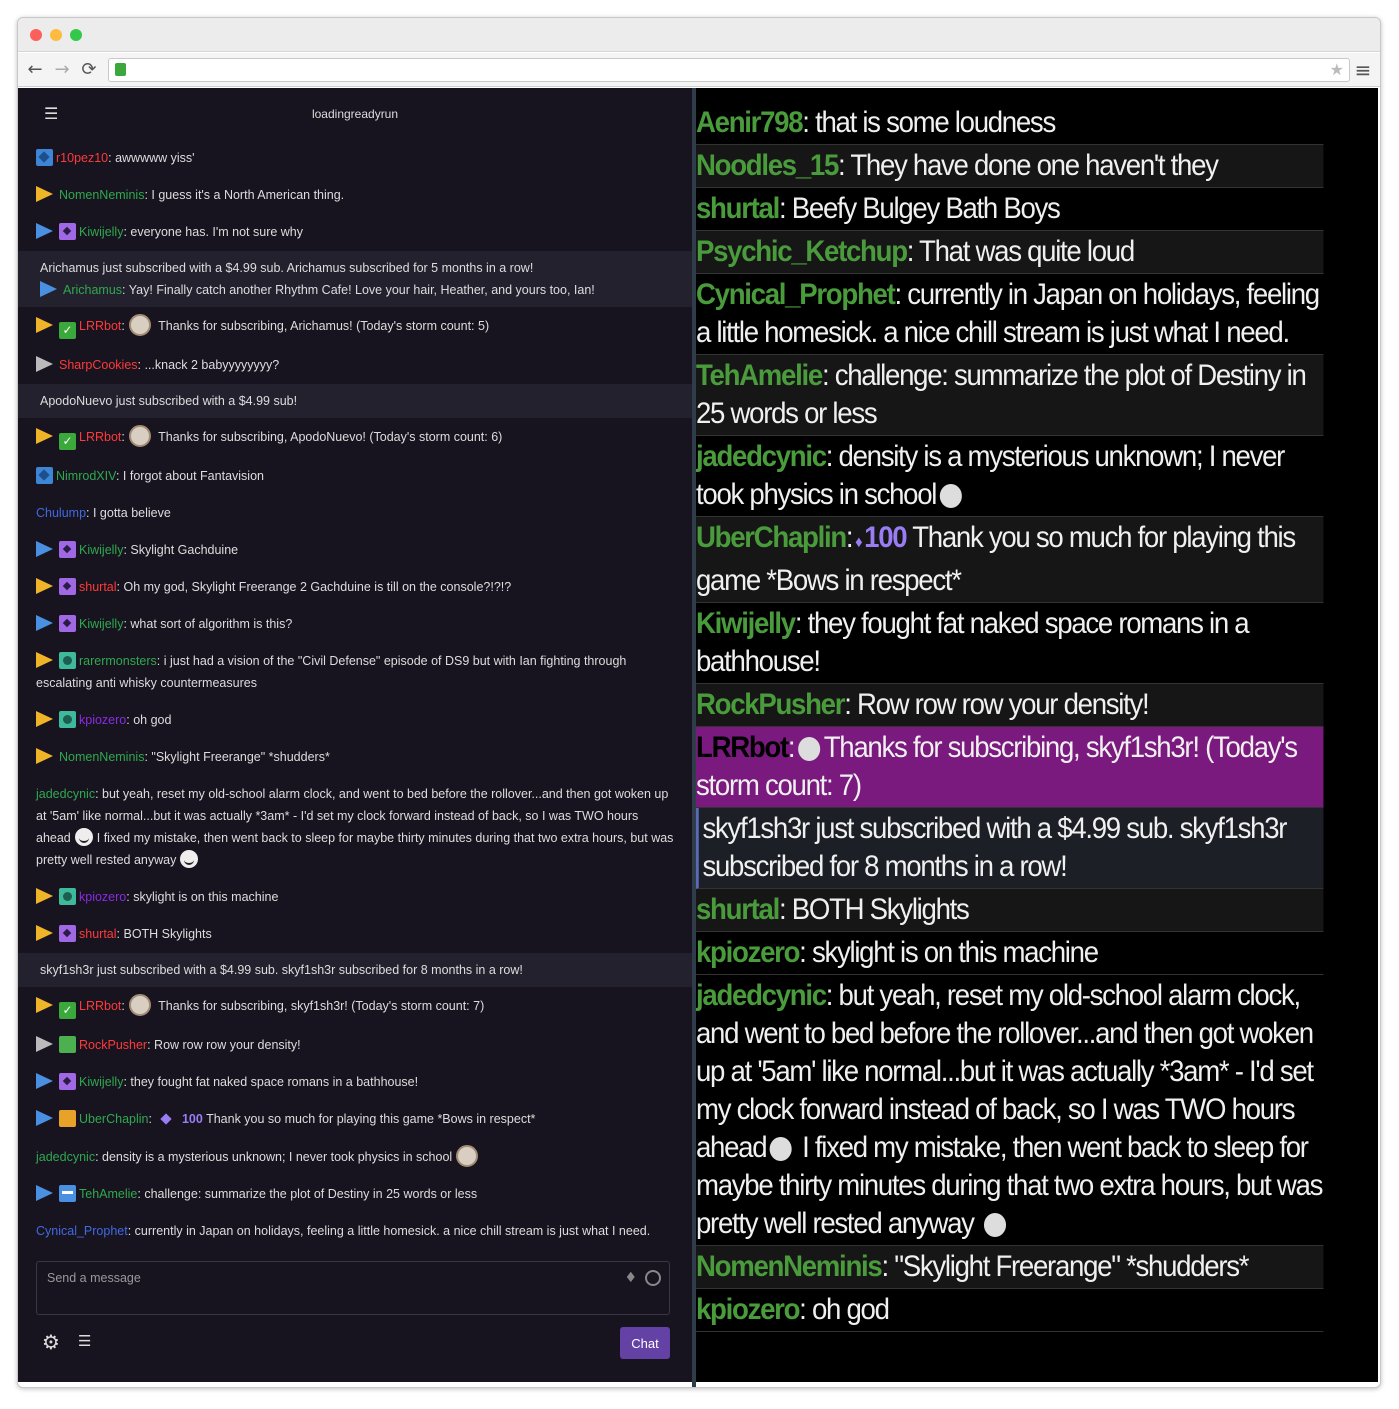 This screenshot has width=1399, height=1409. What do you see at coordinates (653, 1278) in the screenshot?
I see `emote-picker-icon` at bounding box center [653, 1278].